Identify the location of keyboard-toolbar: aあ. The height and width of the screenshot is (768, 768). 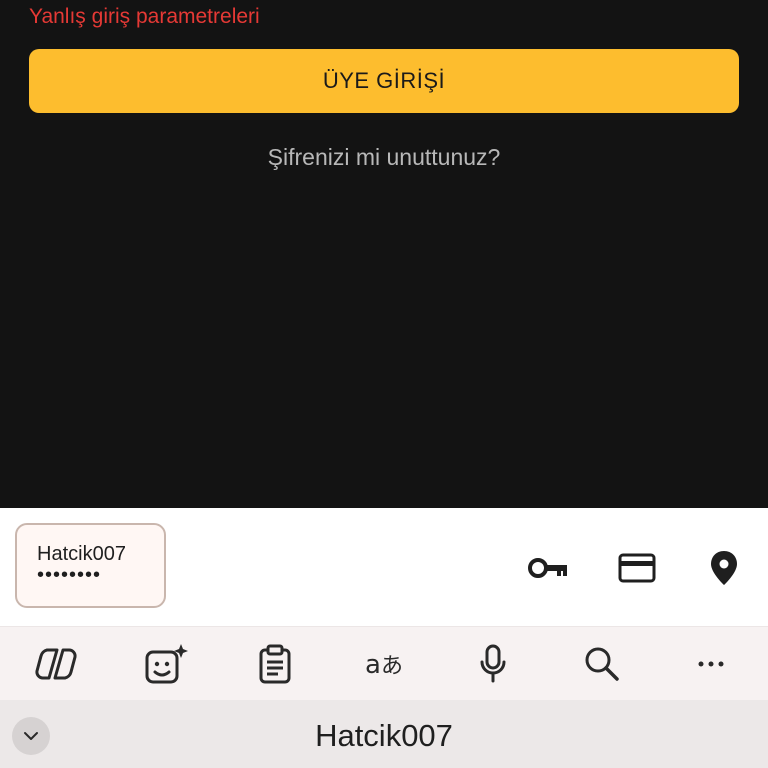
(384, 663).